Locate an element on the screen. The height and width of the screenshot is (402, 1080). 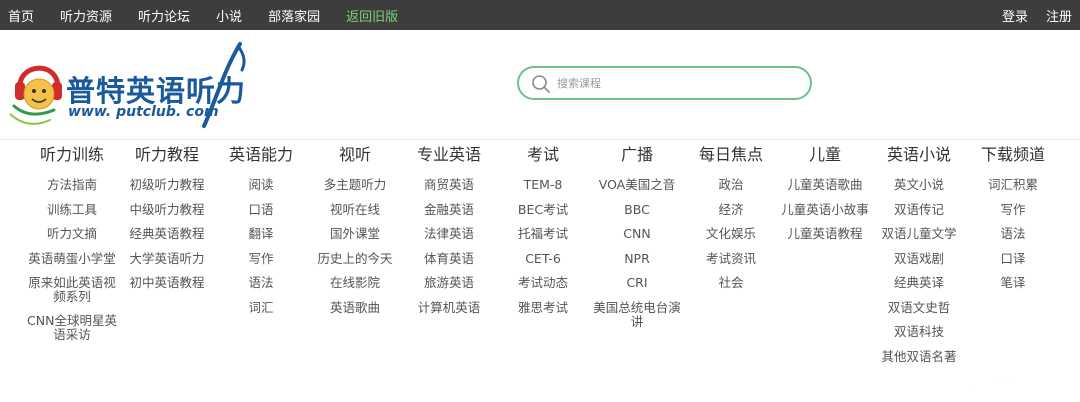
menu-item: CNN全球明星英语采访 is located at coordinates (72, 328).